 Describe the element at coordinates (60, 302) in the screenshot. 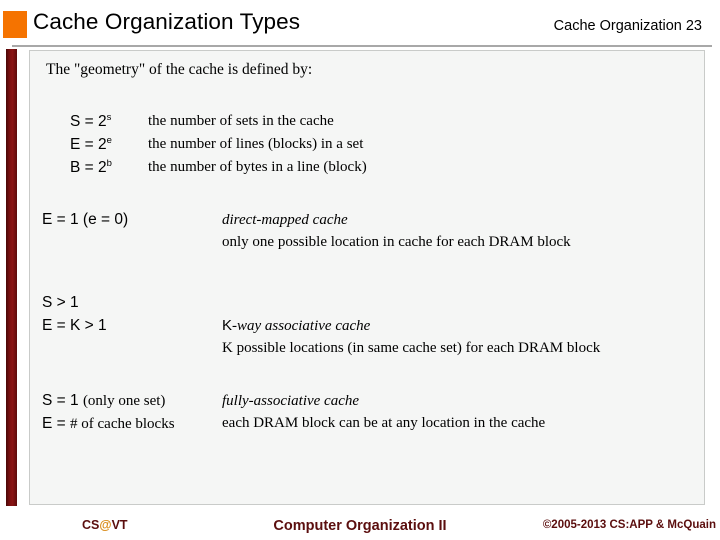

I see `case-condition-line1: S > 1` at that location.